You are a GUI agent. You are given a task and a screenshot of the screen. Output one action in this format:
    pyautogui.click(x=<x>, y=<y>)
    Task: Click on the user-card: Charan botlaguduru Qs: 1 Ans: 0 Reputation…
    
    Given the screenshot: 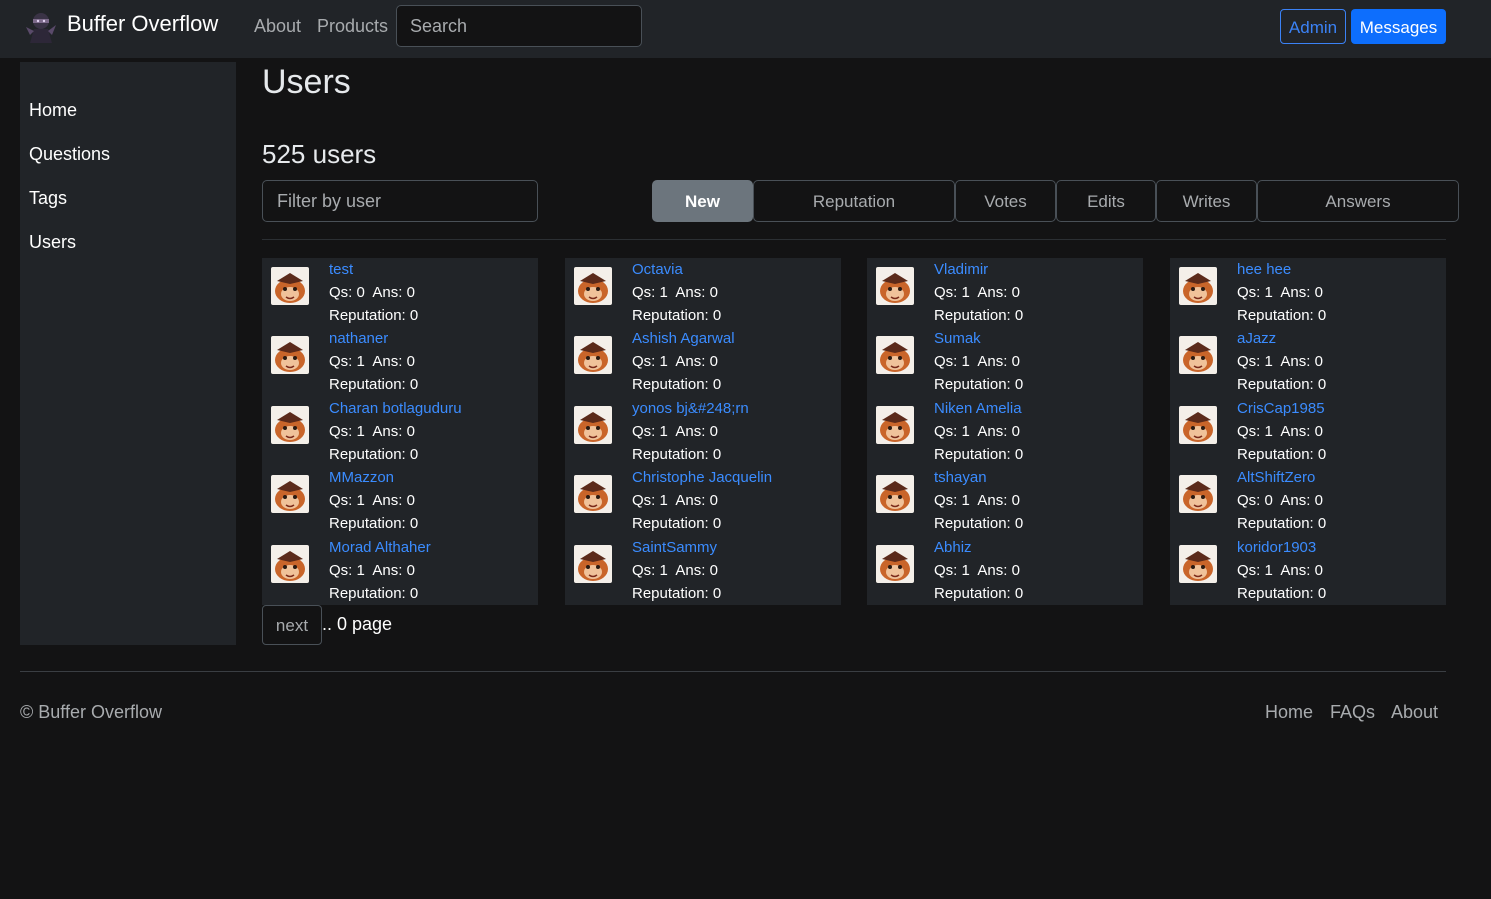 What is the action you would take?
    pyautogui.click(x=400, y=431)
    